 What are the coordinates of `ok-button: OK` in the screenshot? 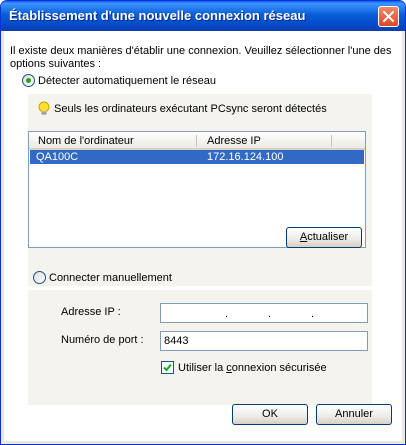 It's located at (270, 414).